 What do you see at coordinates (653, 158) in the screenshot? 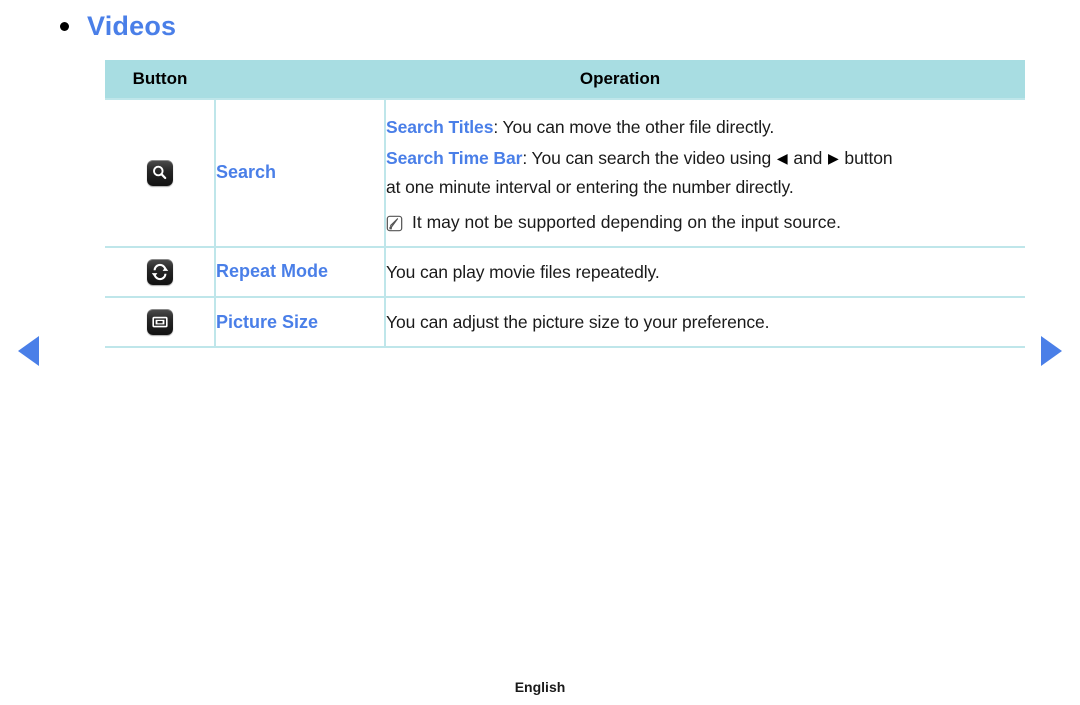
I see `operation-text-before-arrows: You can search the video using` at bounding box center [653, 158].